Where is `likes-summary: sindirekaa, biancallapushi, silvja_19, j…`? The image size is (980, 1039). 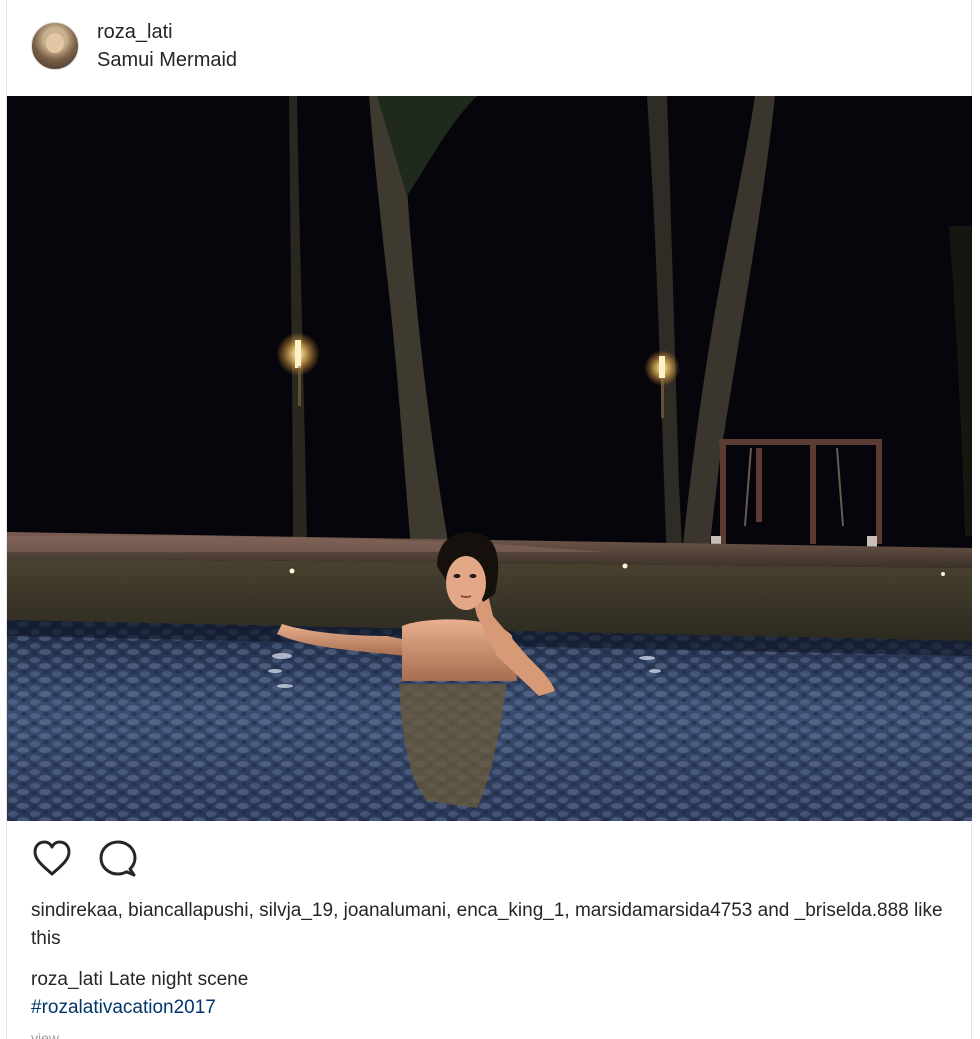
likes-summary: sindirekaa, biancallapushi, silvja_19, j… is located at coordinates (487, 924).